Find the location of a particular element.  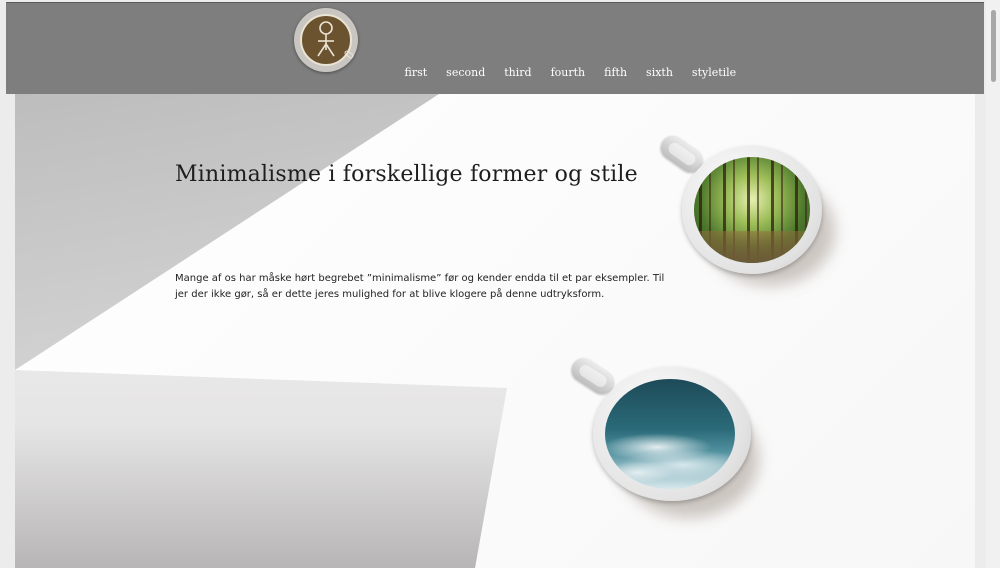

nav-item-fourth: fourth is located at coordinates (568, 72).